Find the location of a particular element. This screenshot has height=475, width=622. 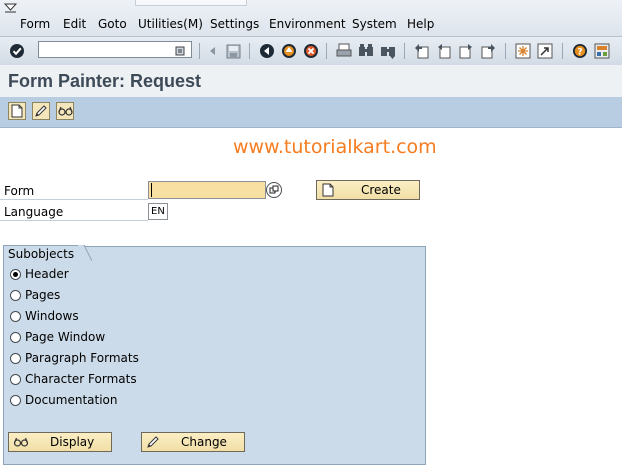

language-label-underline is located at coordinates (74, 220).